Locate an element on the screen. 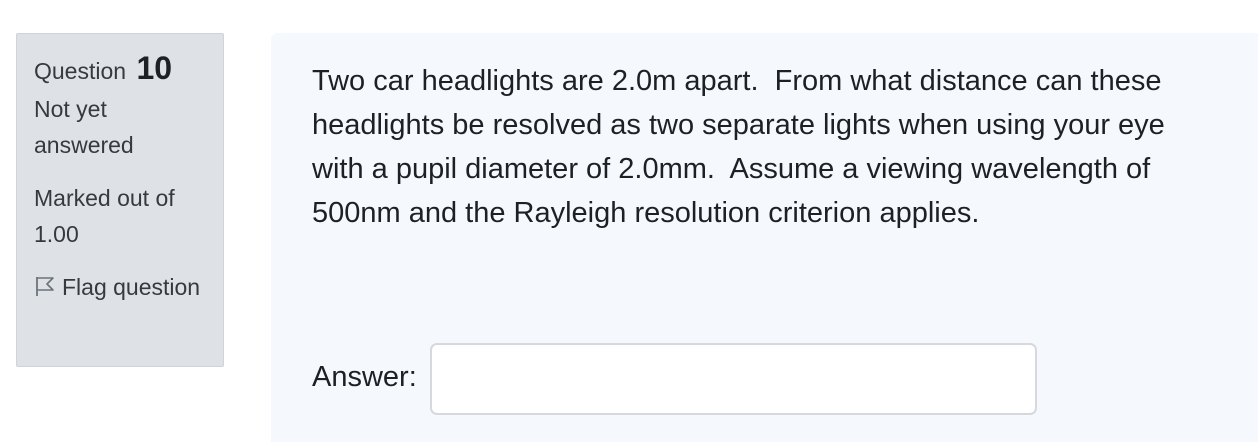 The image size is (1258, 442). flag-outline-icon is located at coordinates (45, 283).